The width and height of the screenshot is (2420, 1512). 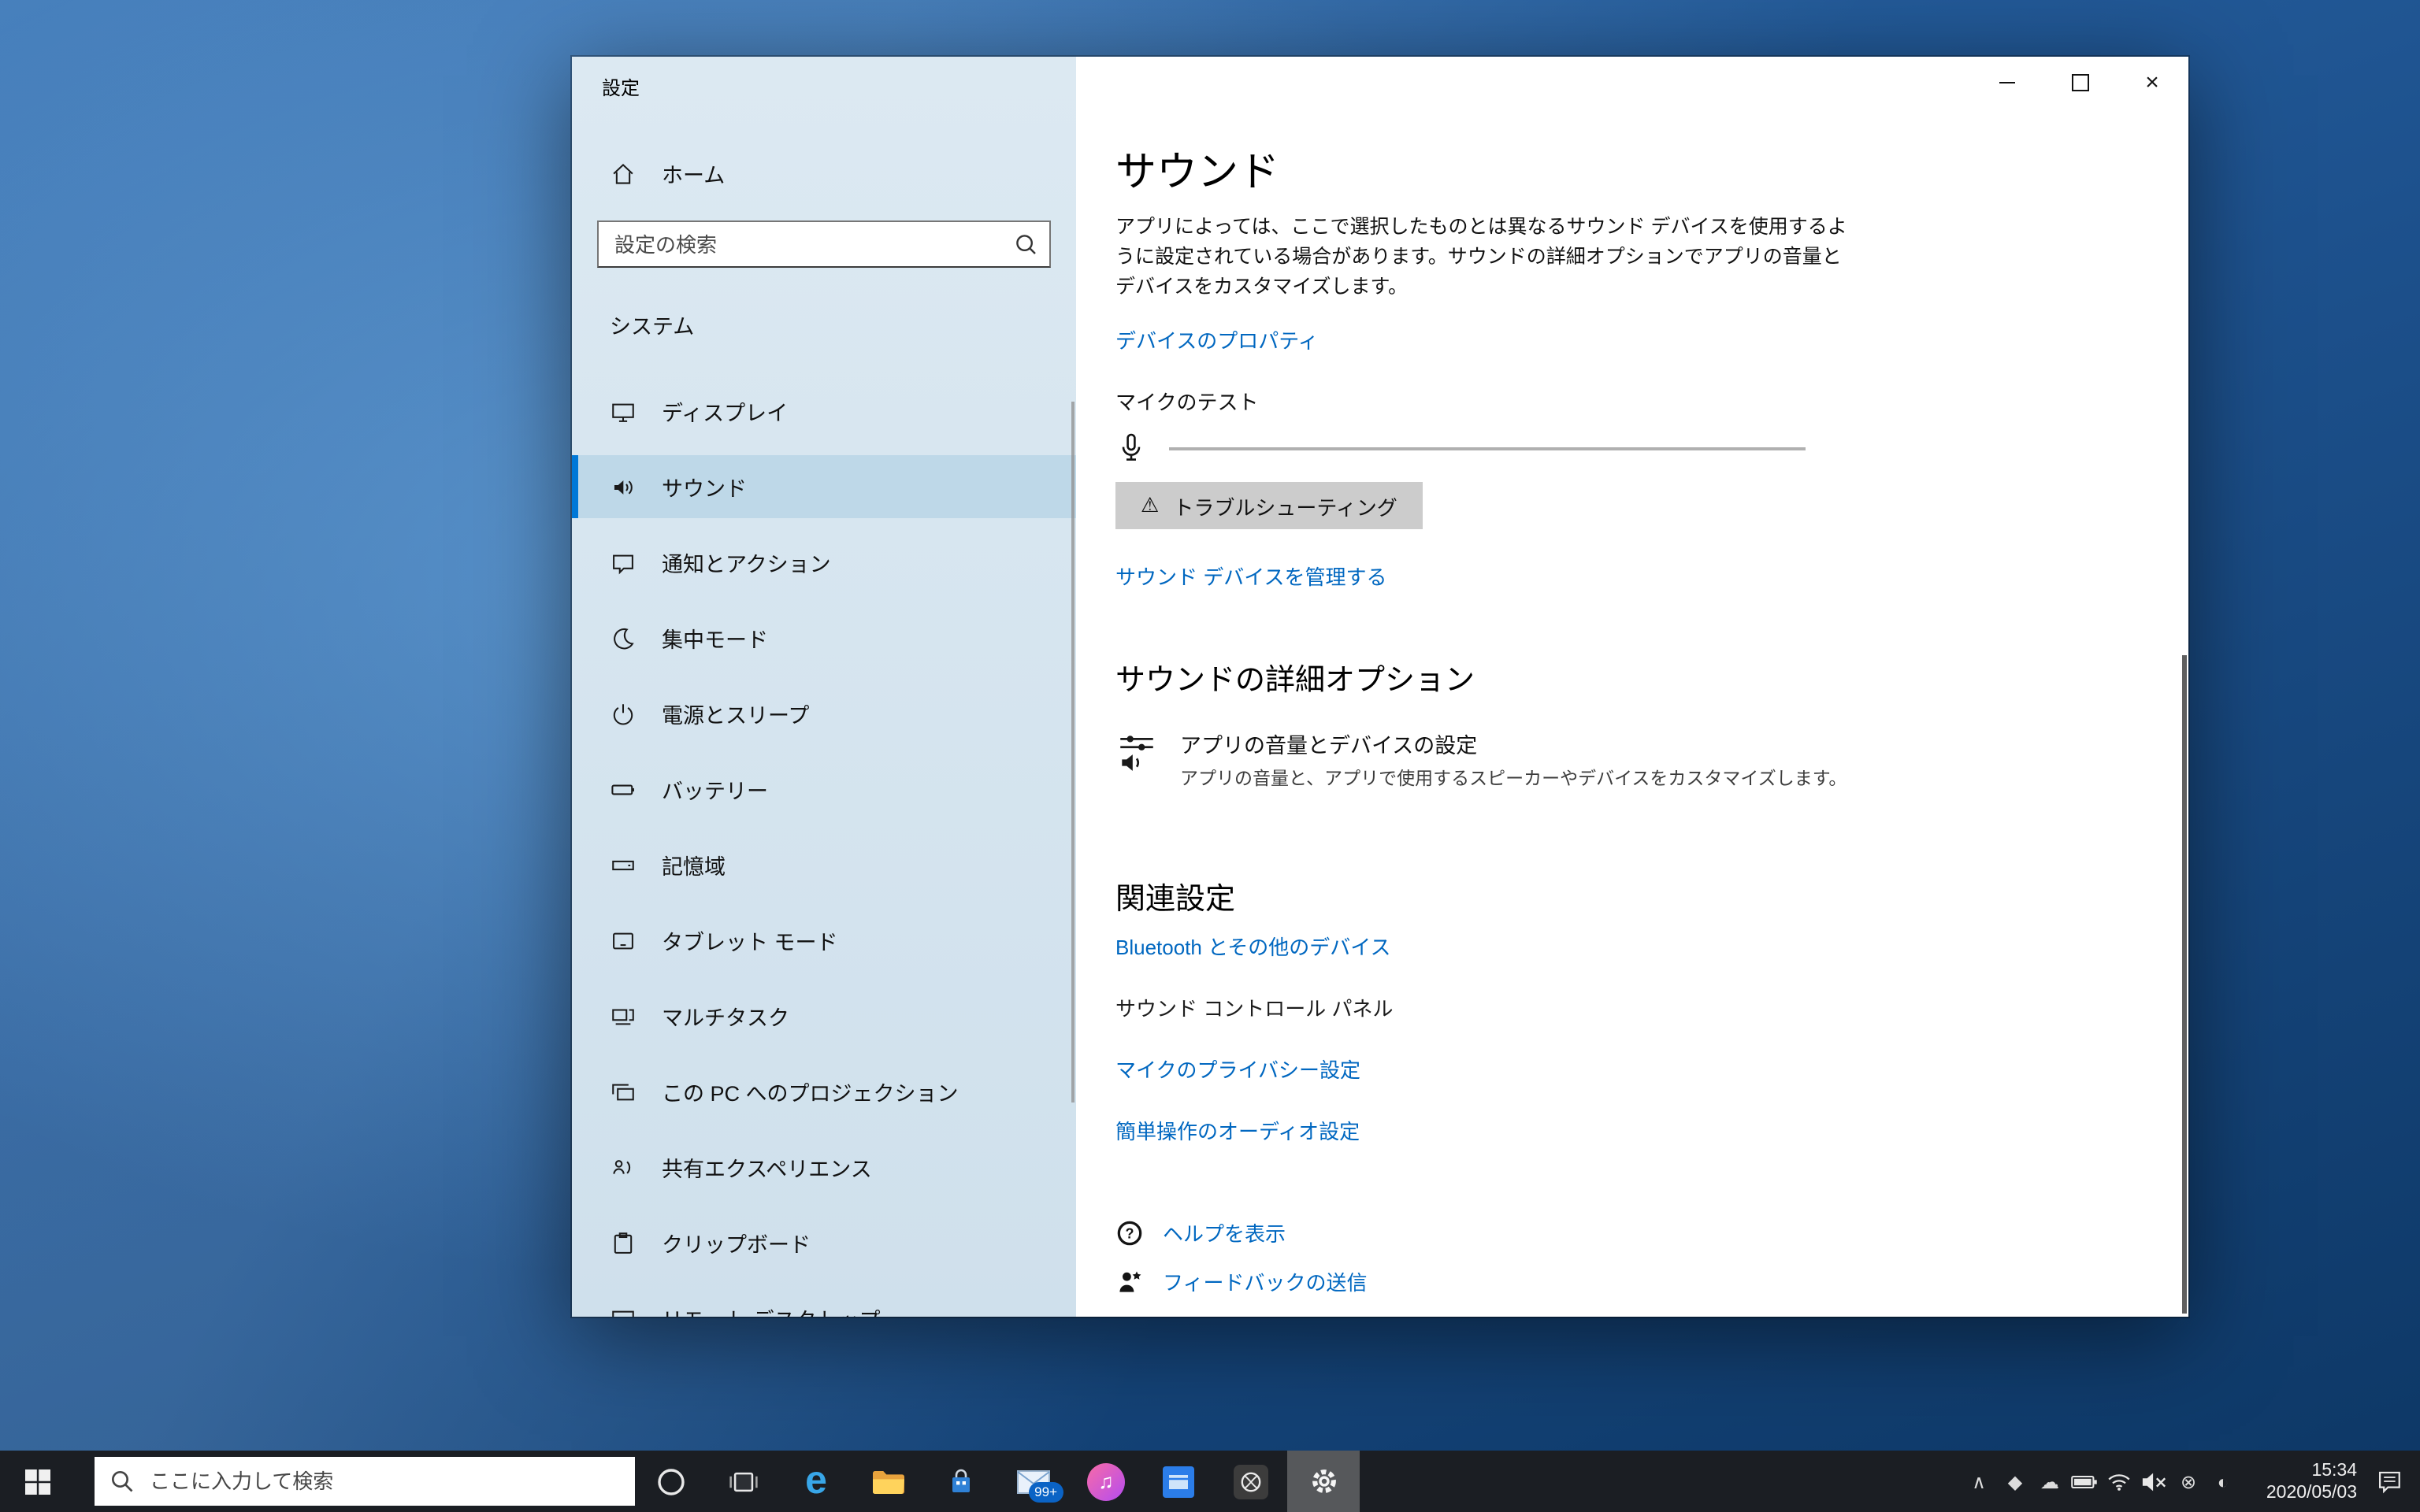 I want to click on battery-icon, so click(x=622, y=789).